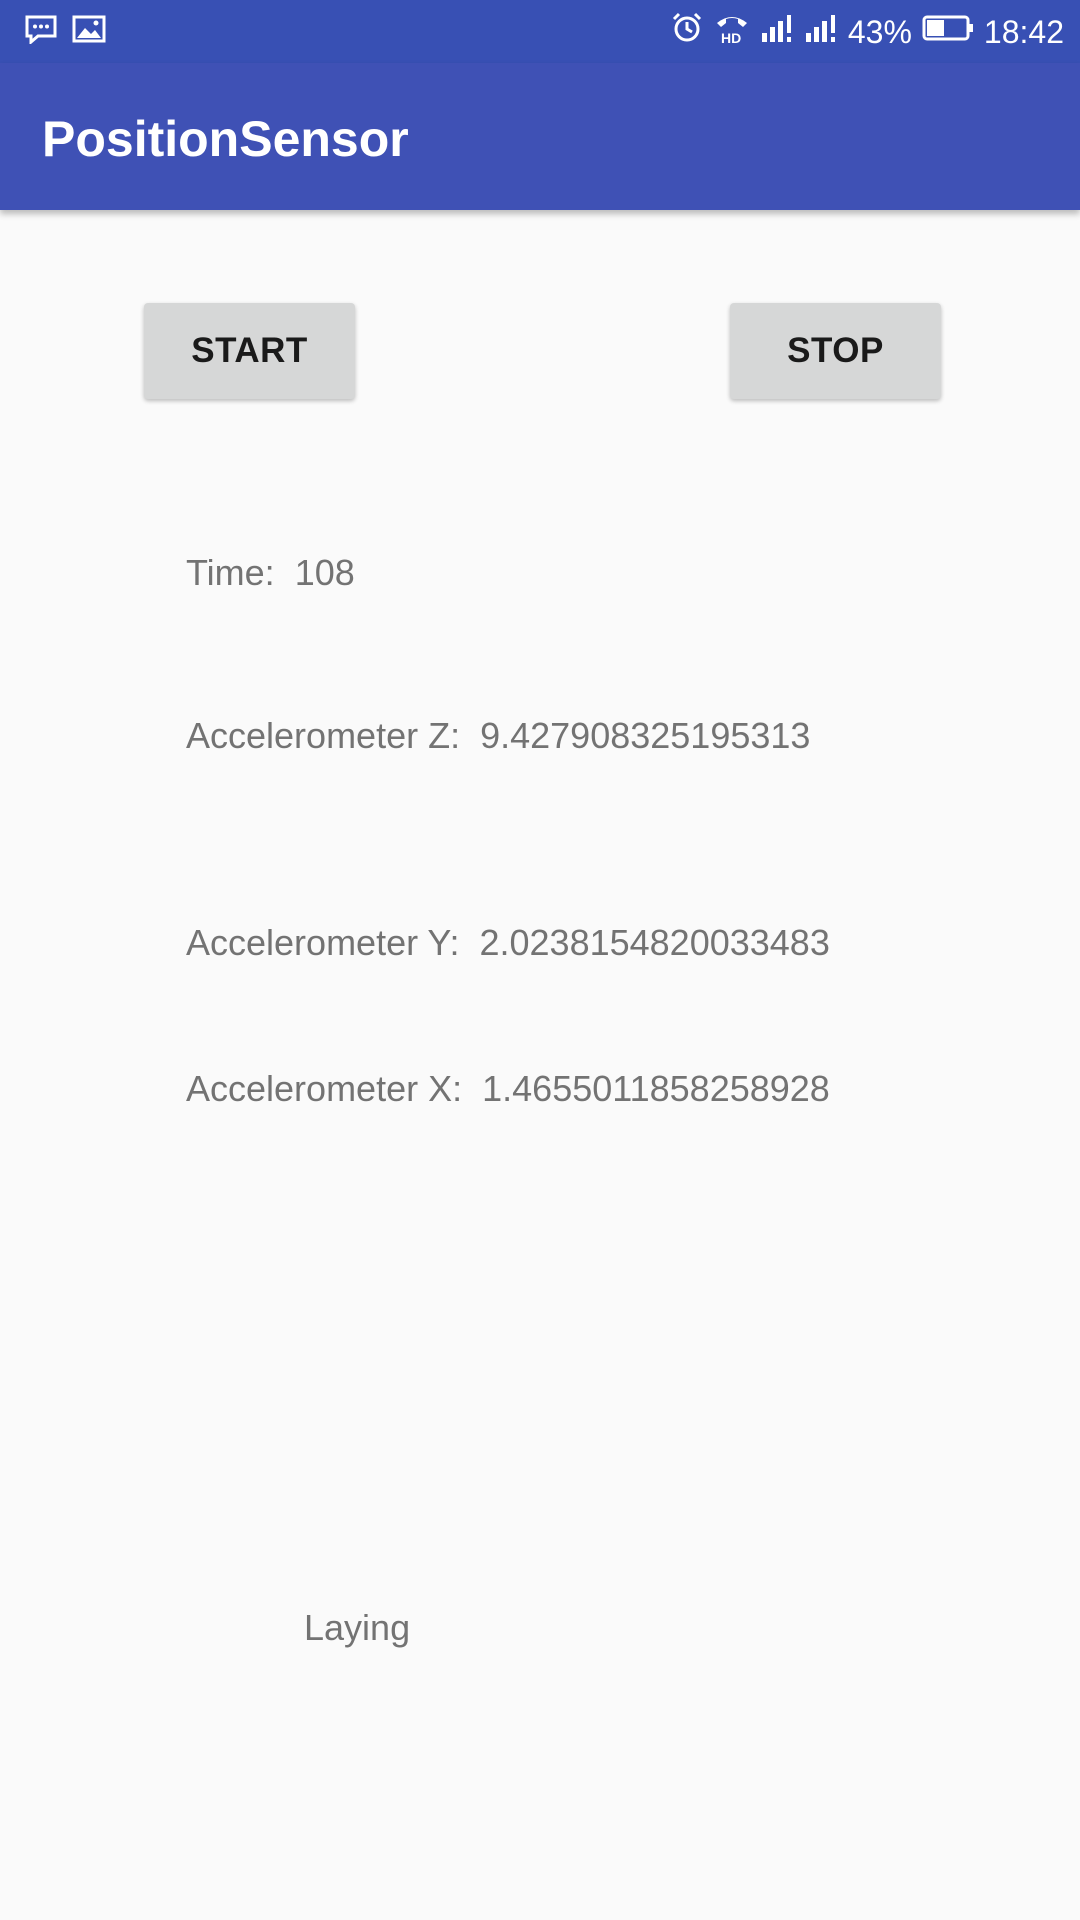 This screenshot has width=1080, height=1920. Describe the element at coordinates (654, 942) in the screenshot. I see `accelerometer-y-value: 2.0238154820033483` at that location.